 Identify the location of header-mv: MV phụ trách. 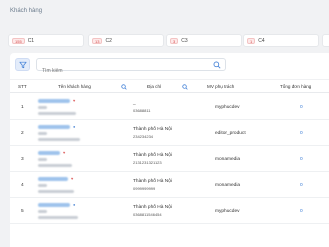
(221, 86).